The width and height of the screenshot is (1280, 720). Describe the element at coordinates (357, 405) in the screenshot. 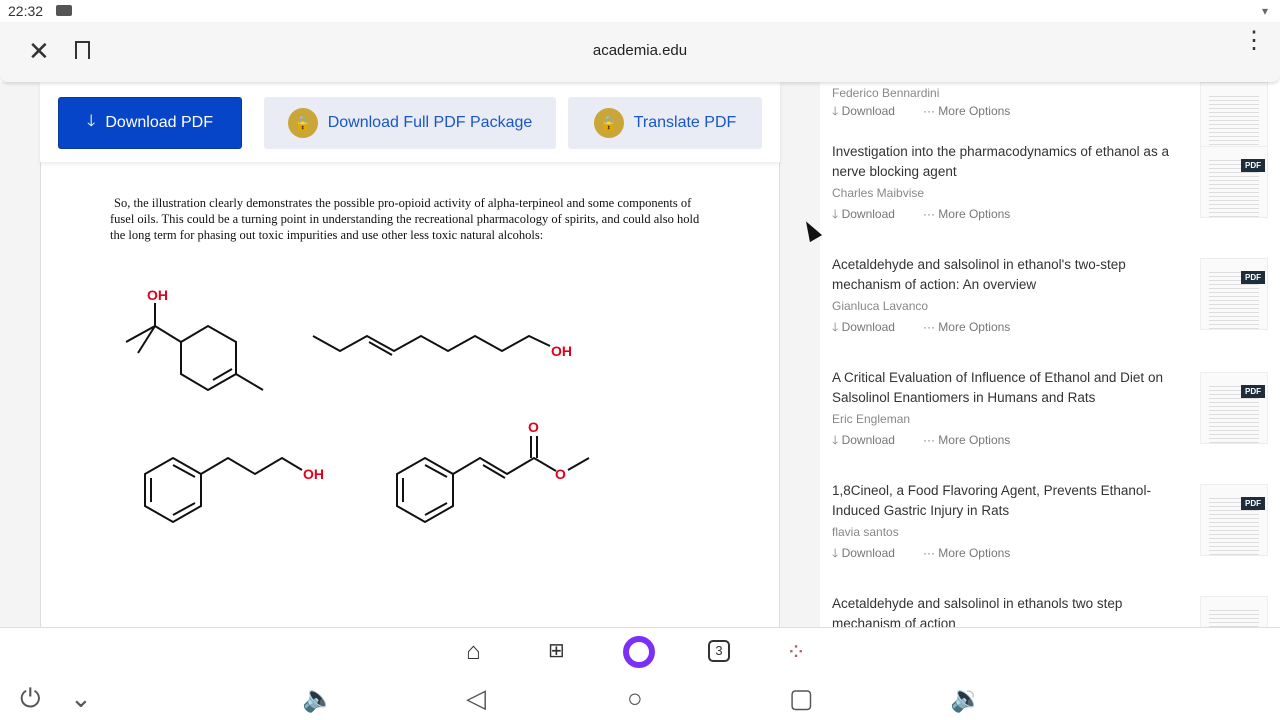

I see `chemical-structures: OH OH OH O O` at that location.